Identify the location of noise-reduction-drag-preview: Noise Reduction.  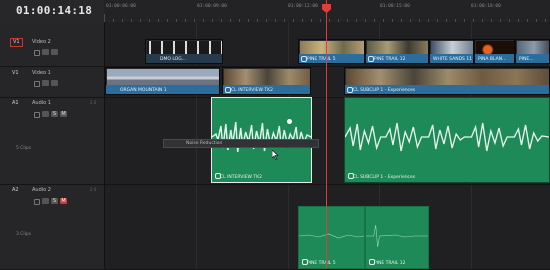
(241, 143).